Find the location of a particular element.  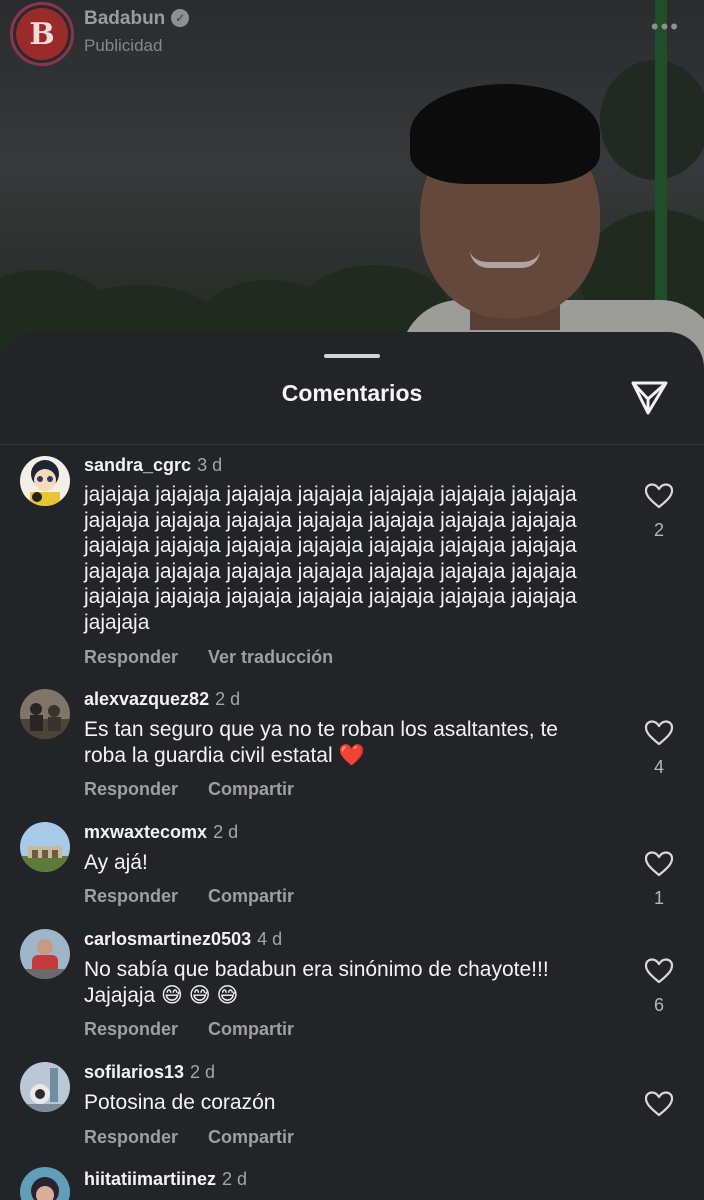

comment-actions: Responder Ver traducción is located at coordinates (223, 657).